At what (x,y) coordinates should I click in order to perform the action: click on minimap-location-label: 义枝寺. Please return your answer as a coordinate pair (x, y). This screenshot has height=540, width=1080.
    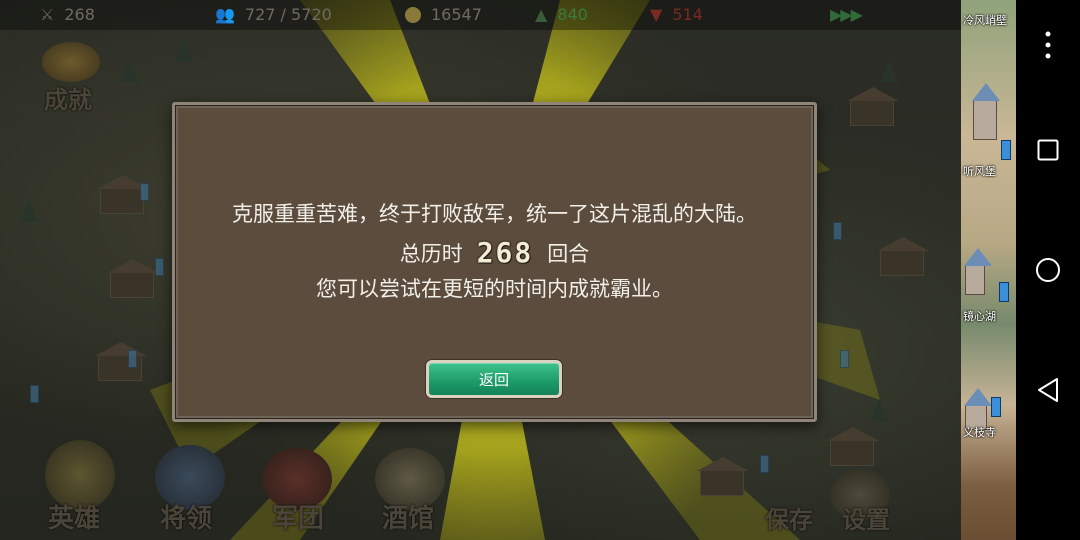
    Looking at the image, I should click on (979, 432).